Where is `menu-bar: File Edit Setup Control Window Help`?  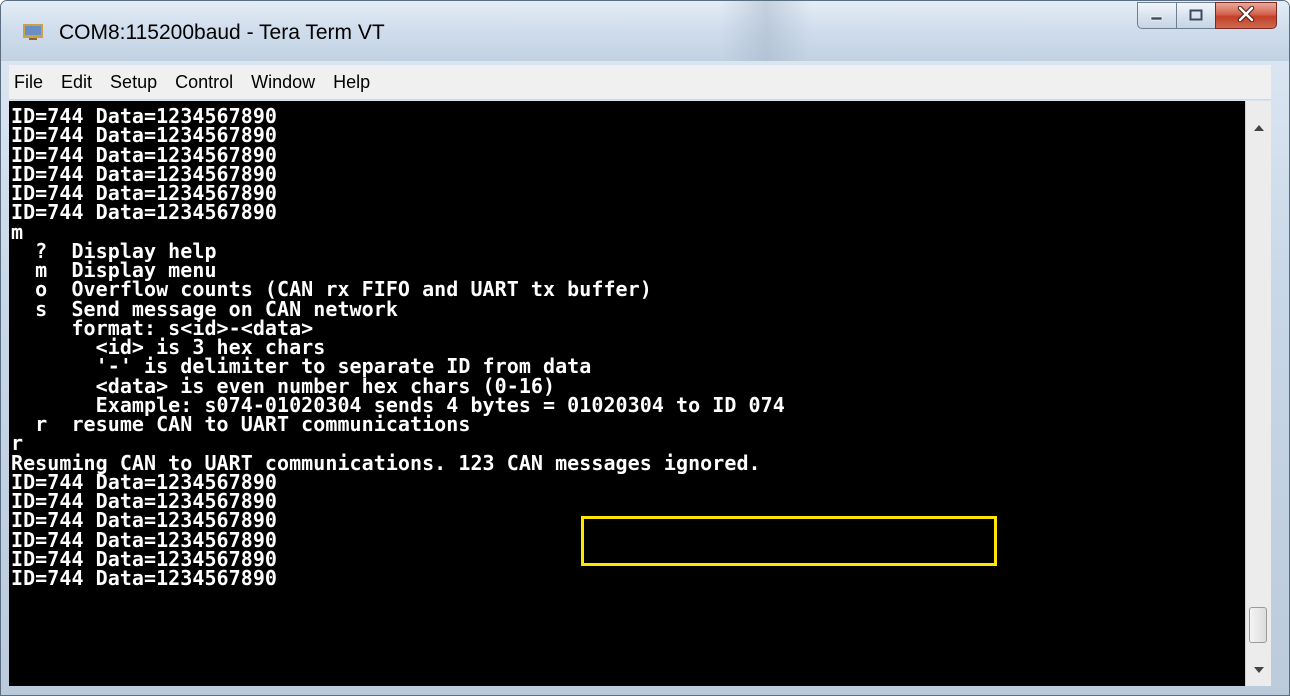 menu-bar: File Edit Setup Control Window Help is located at coordinates (640, 82).